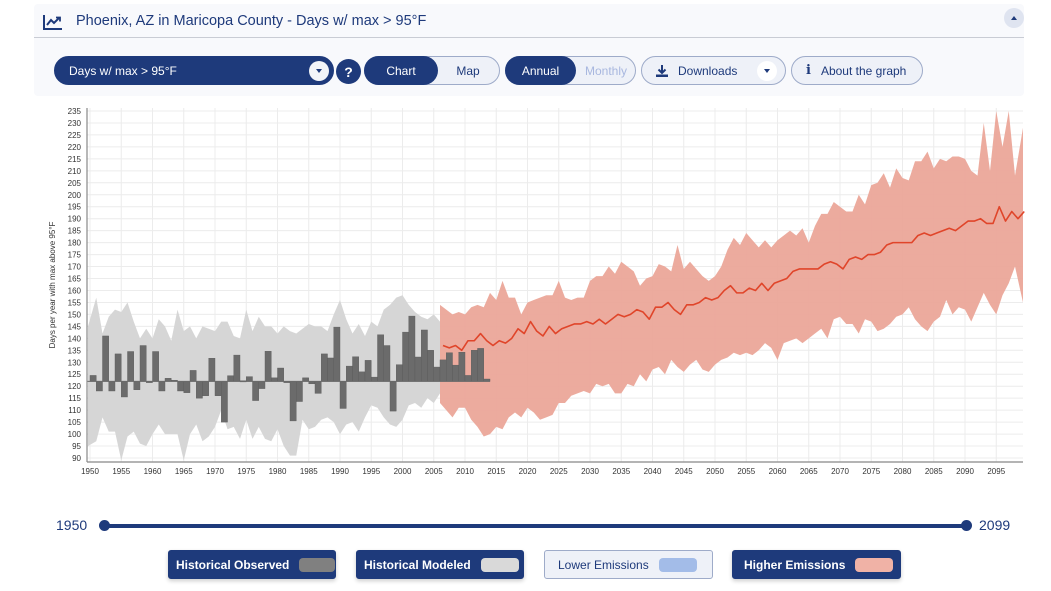 The height and width of the screenshot is (591, 1051). What do you see at coordinates (371, 471) in the screenshot?
I see `x-tick-label: 1995` at bounding box center [371, 471].